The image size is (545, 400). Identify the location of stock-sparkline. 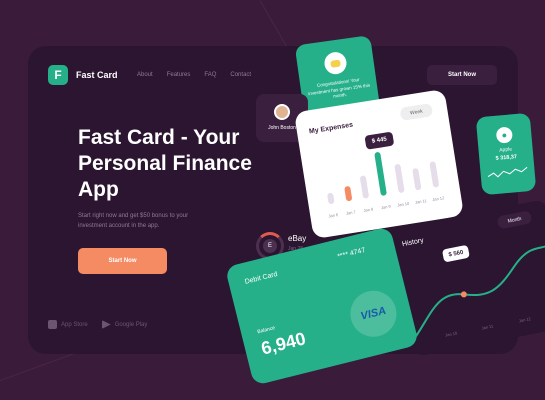
(507, 172).